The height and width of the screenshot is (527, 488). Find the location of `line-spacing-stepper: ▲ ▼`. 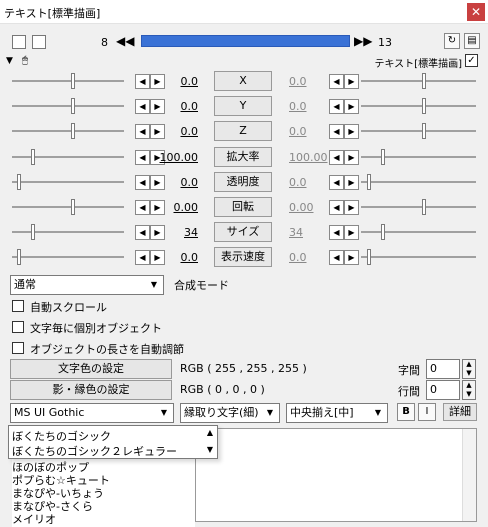

line-spacing-stepper: ▲ ▼ is located at coordinates (469, 390).